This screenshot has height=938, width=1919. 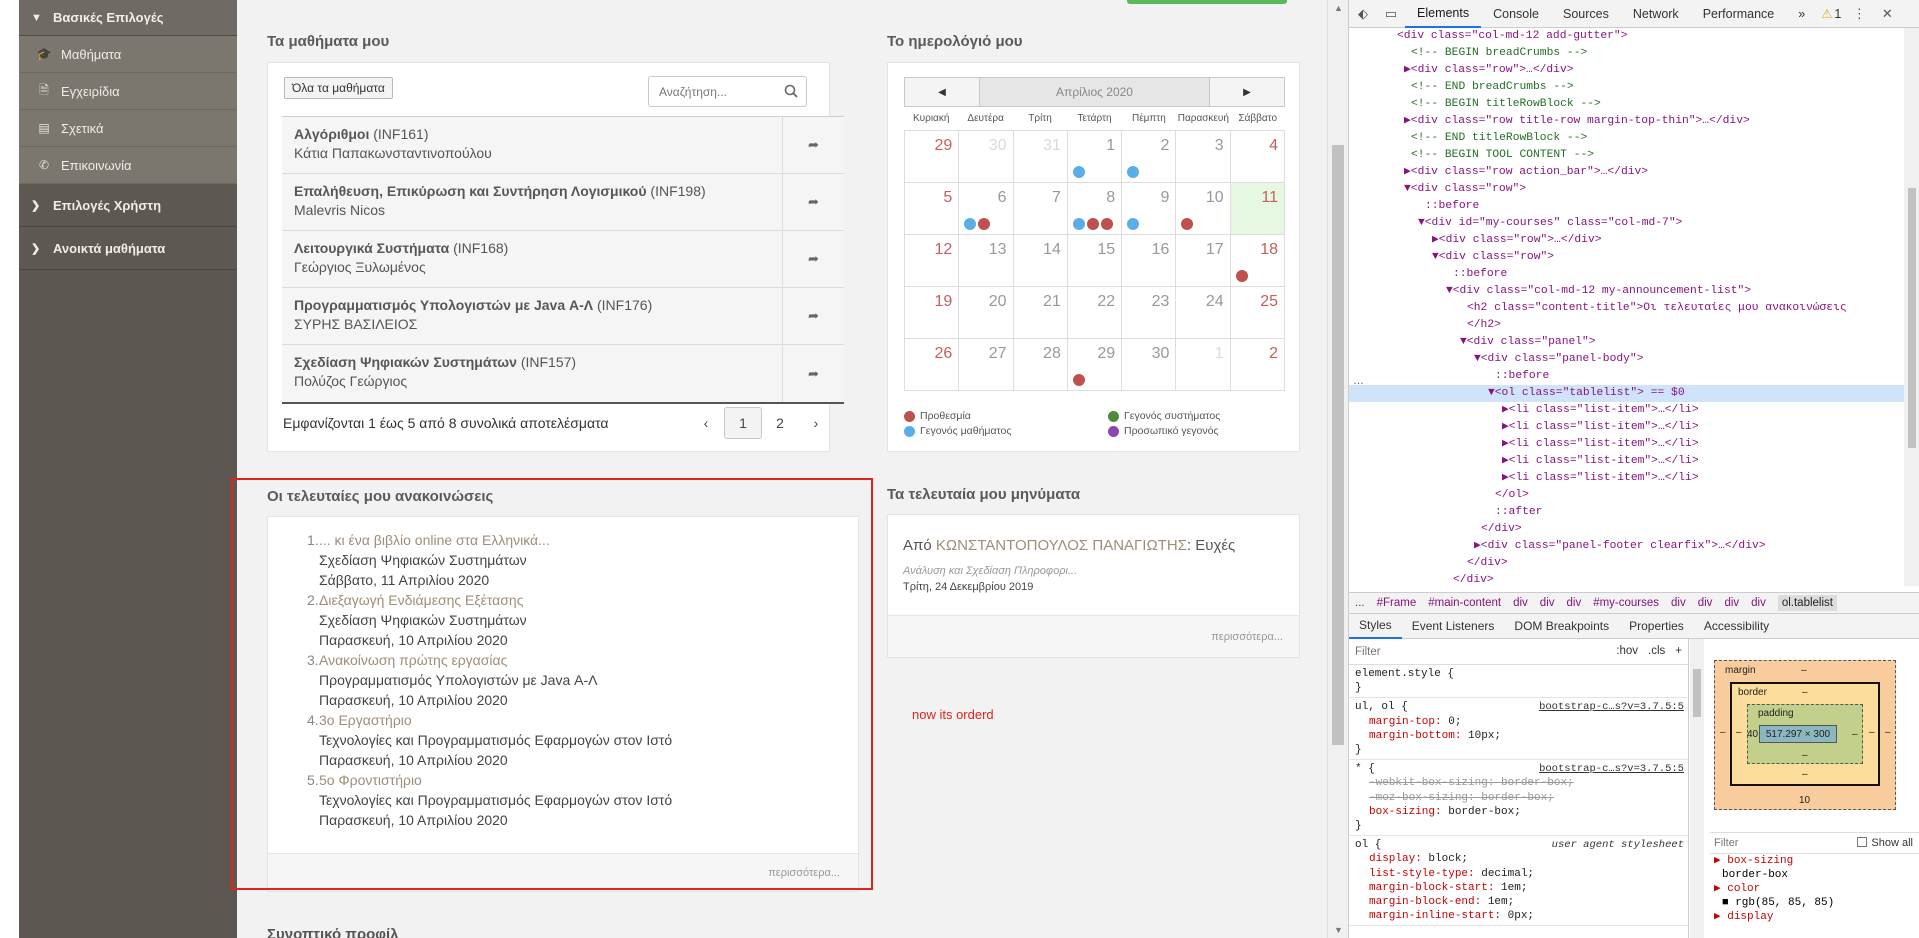 What do you see at coordinates (1723, 732) in the screenshot?
I see `margin-left-value: –` at bounding box center [1723, 732].